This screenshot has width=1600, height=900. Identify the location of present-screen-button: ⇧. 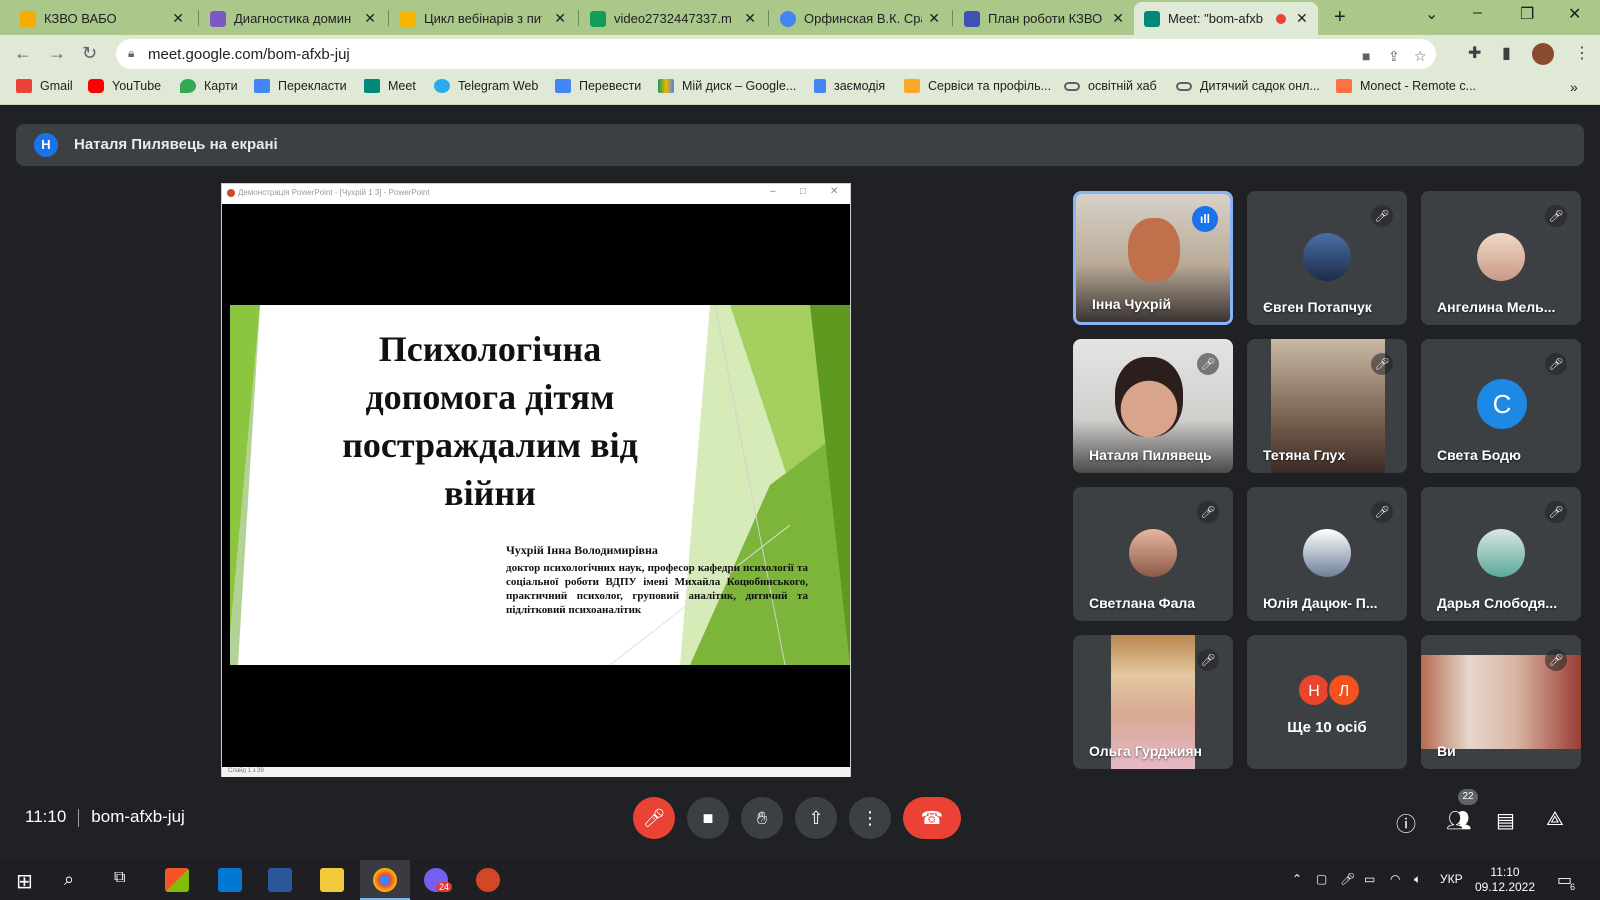
(816, 818).